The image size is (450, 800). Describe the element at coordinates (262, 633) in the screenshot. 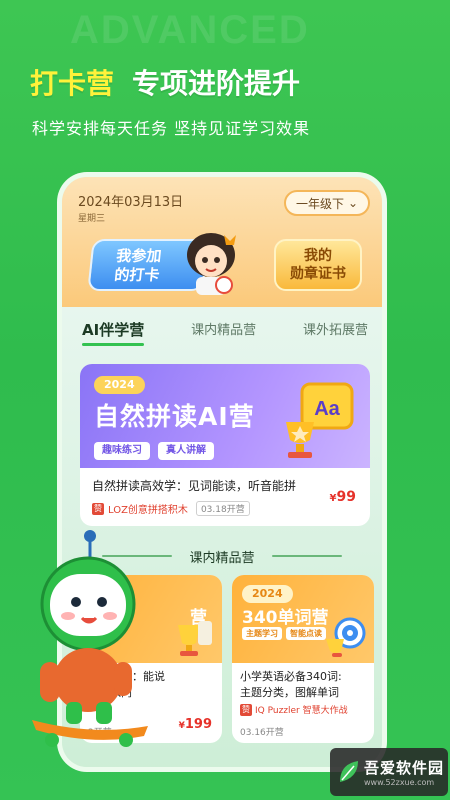

I see `tag-topic-learning: 主题学习` at that location.